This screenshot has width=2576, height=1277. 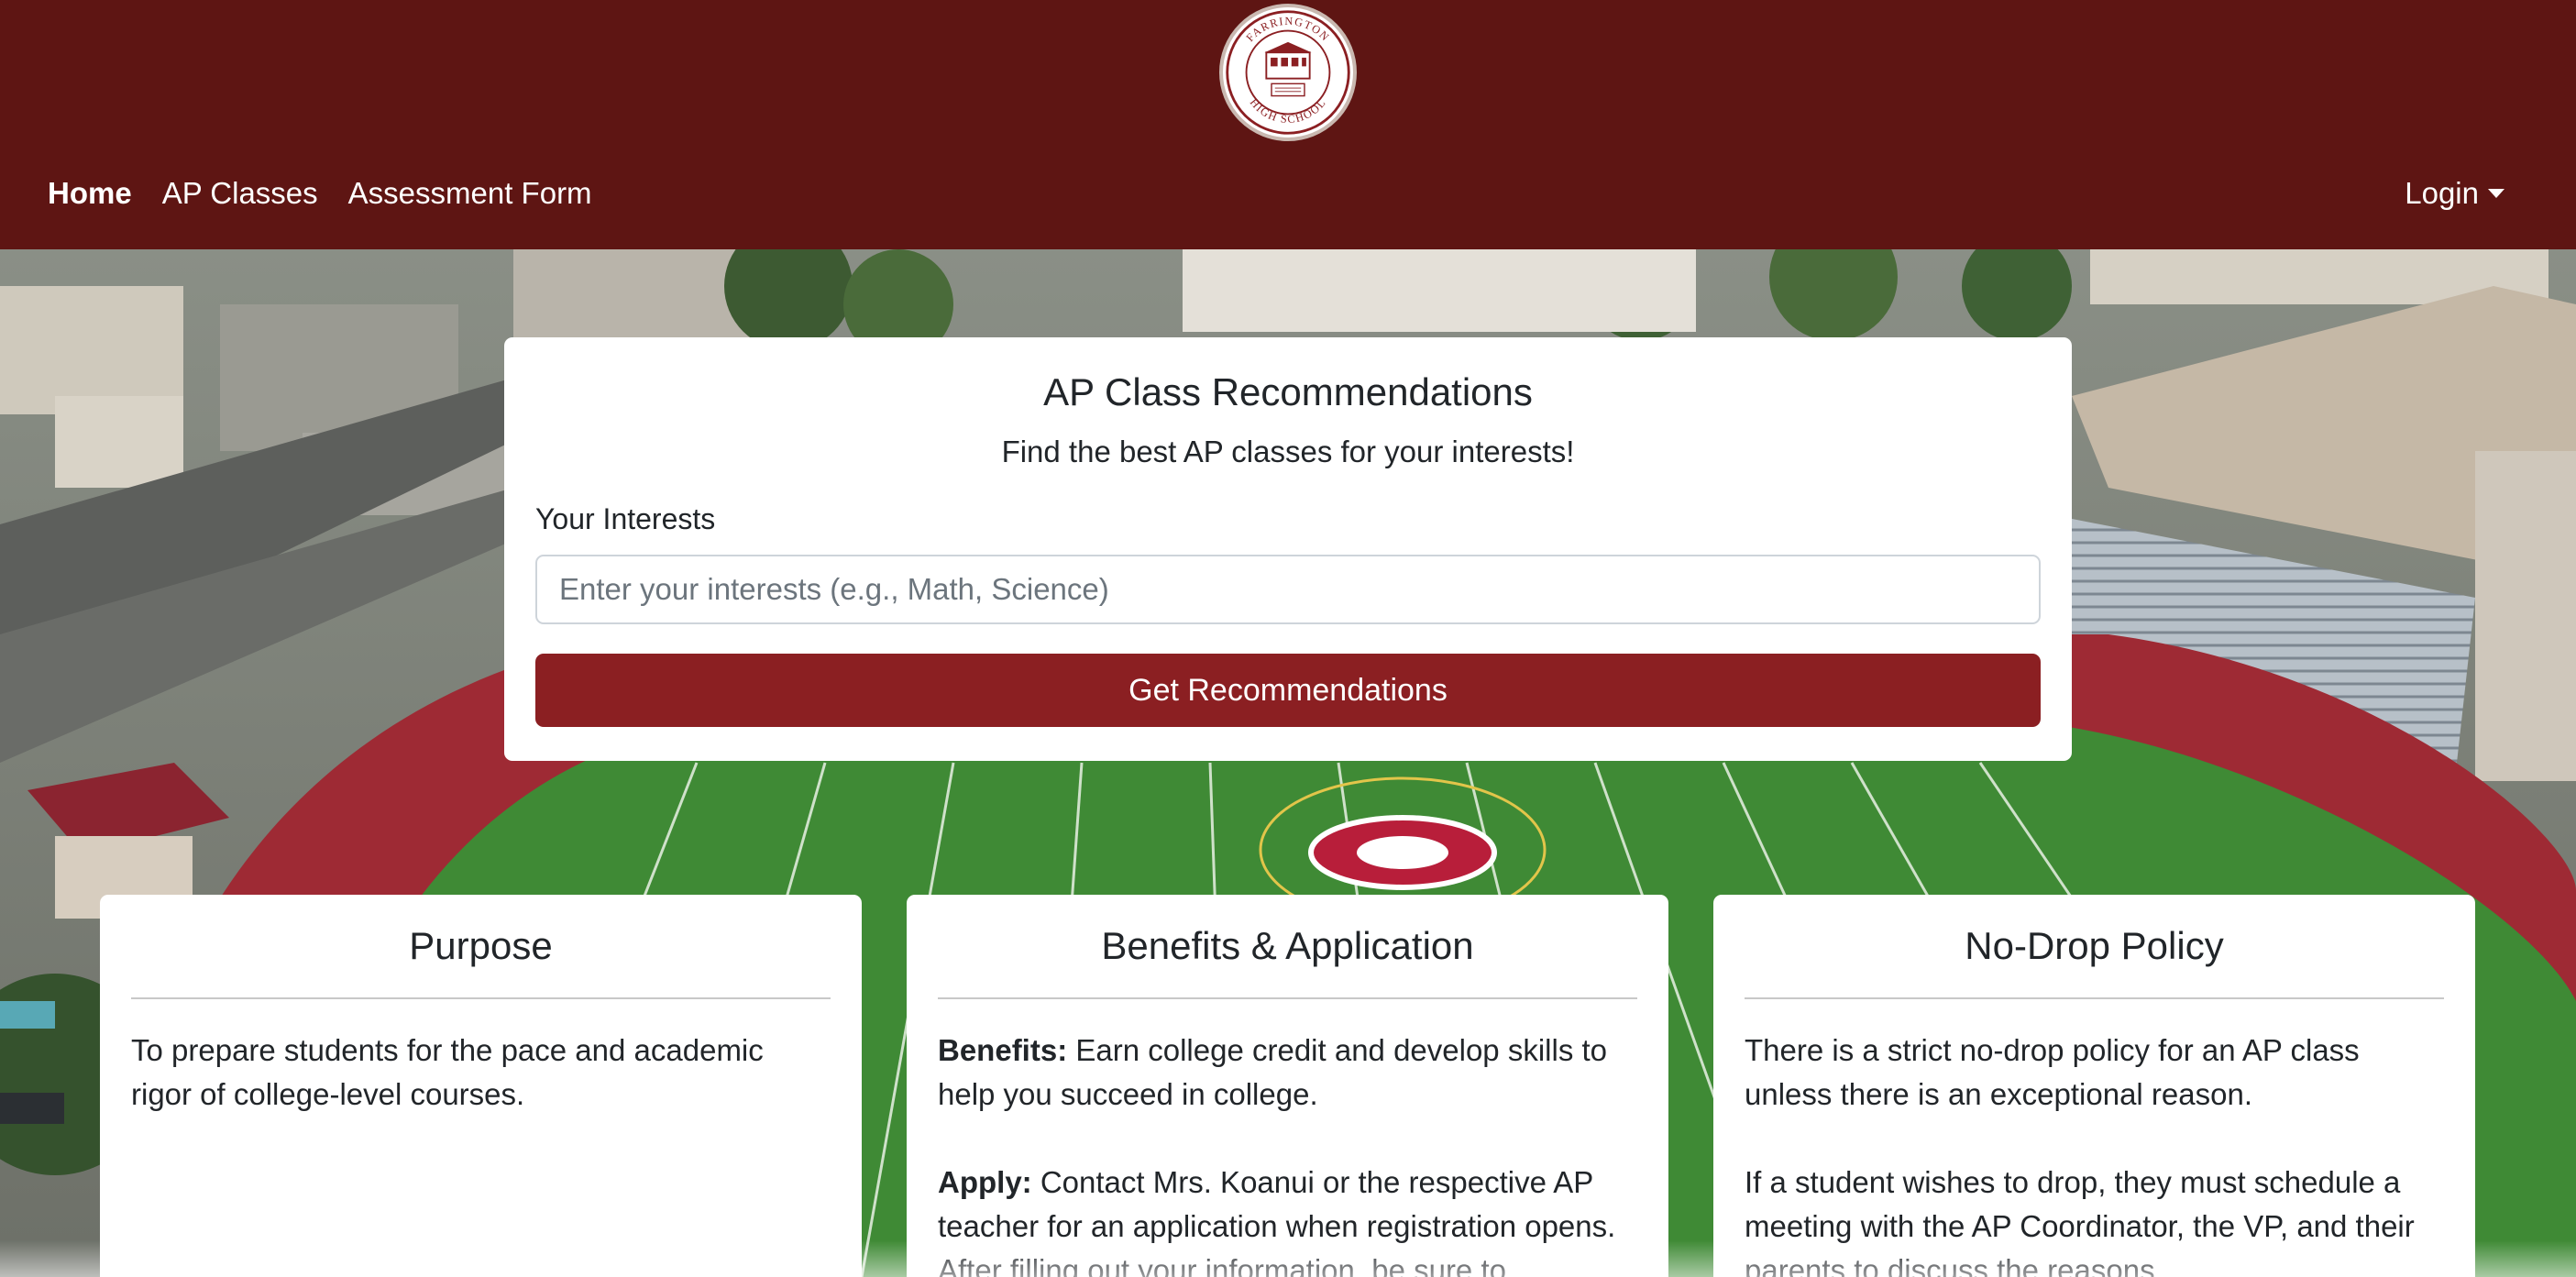 What do you see at coordinates (2442, 193) in the screenshot?
I see `login-label: Login` at bounding box center [2442, 193].